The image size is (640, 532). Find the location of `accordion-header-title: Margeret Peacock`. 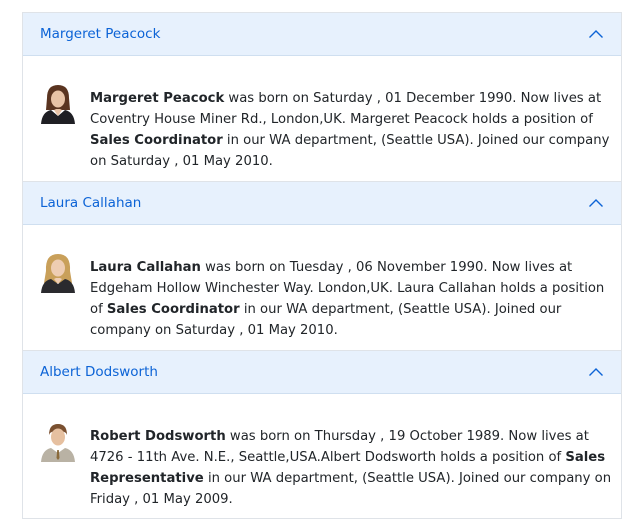

accordion-header-title: Margeret Peacock is located at coordinates (100, 34).